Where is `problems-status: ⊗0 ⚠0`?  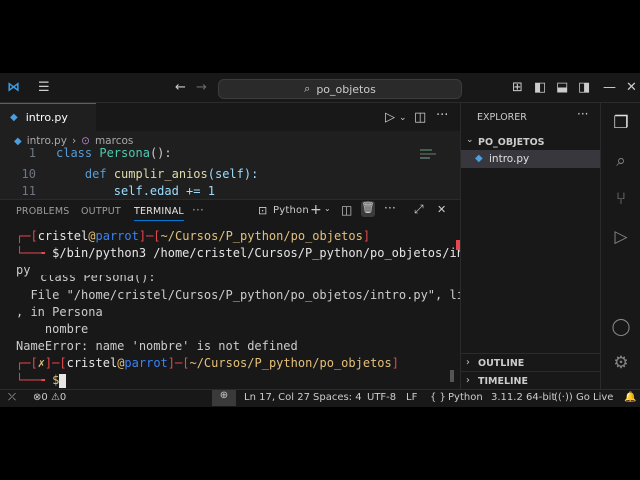
problems-status: ⊗0 ⚠0 is located at coordinates (49, 397).